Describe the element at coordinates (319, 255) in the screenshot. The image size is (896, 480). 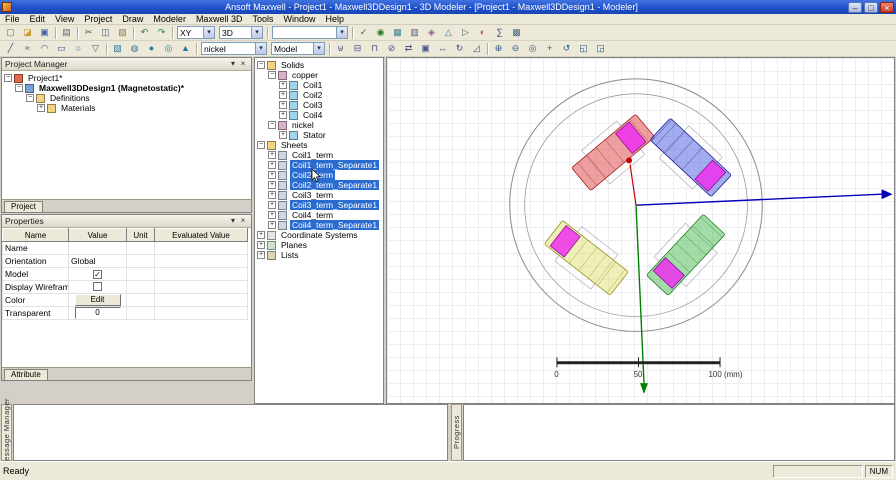
I see `tree-item: + Lists` at that location.